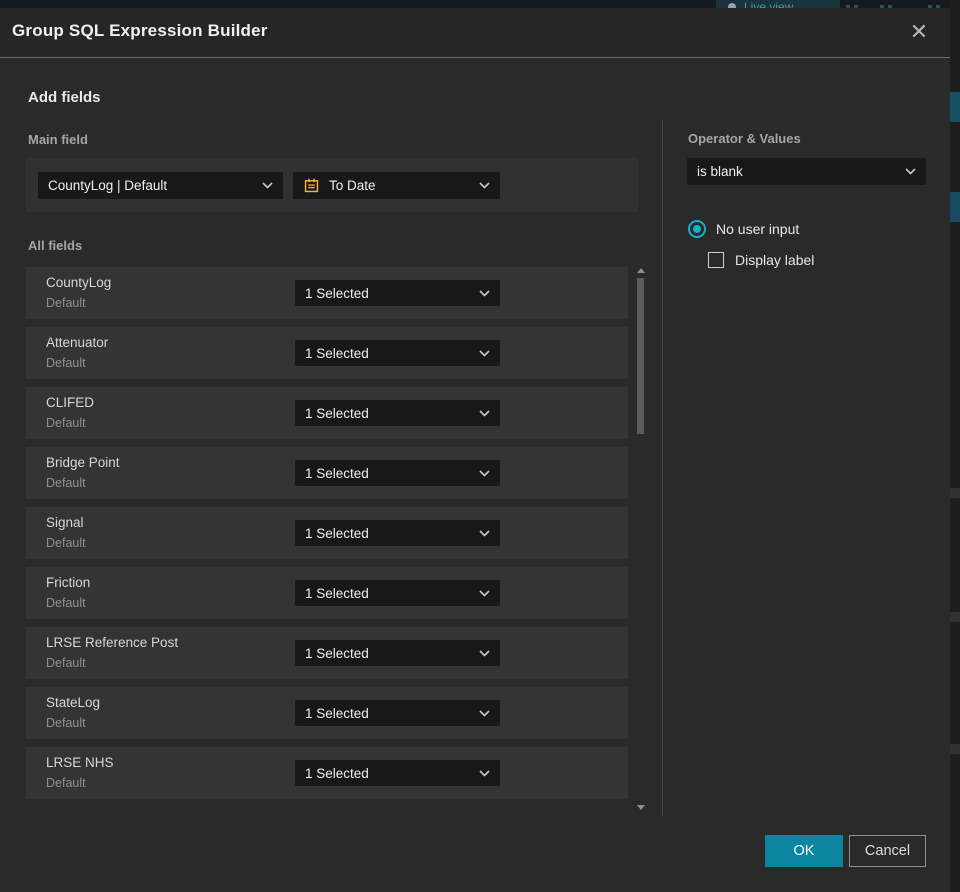 This screenshot has width=960, height=892. I want to click on field-row: Attenuator Default 1 Selected, so click(327, 353).